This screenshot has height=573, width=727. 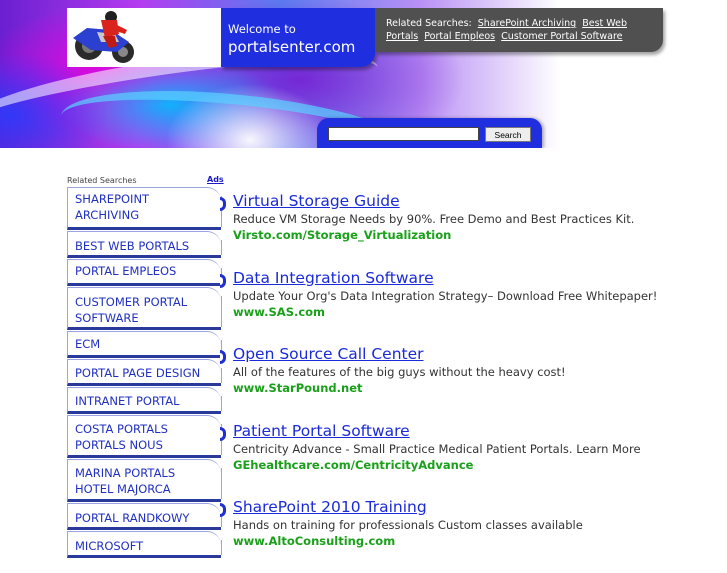 I want to click on ad-title-link: Open Source Call Center, so click(x=328, y=354).